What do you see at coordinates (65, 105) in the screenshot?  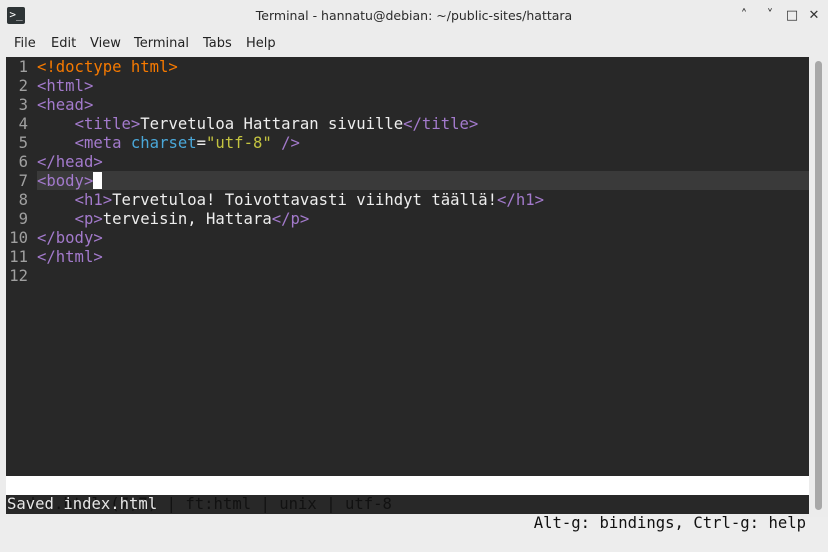 I see `html-tag: <head>` at bounding box center [65, 105].